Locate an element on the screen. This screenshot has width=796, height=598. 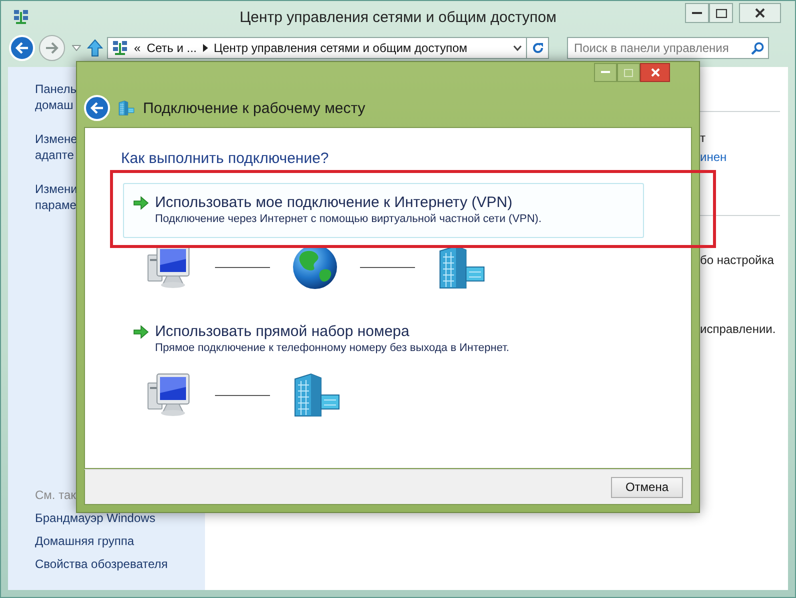
option-description: Прямое подключение к телефонному номеру без выхода в Интернет. is located at coordinates (332, 348).